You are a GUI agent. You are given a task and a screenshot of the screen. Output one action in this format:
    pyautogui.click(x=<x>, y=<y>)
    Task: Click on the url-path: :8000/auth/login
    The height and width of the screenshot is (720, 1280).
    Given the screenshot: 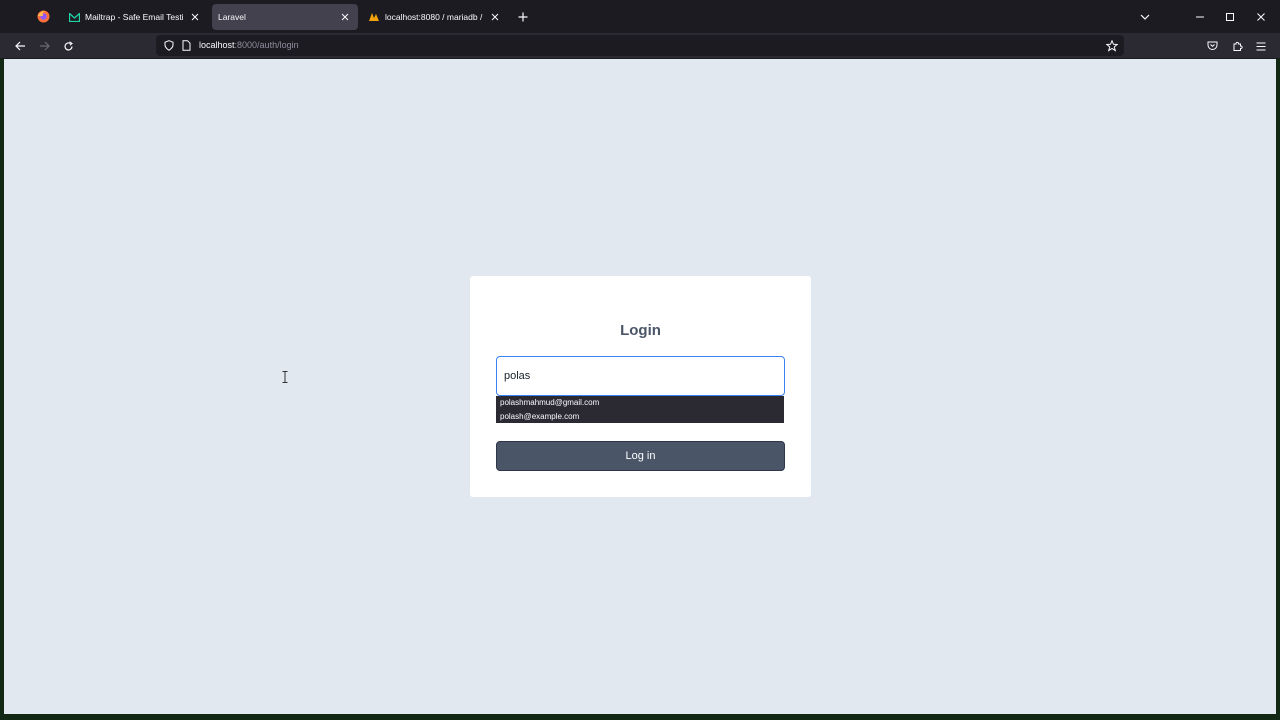 What is the action you would take?
    pyautogui.click(x=266, y=45)
    